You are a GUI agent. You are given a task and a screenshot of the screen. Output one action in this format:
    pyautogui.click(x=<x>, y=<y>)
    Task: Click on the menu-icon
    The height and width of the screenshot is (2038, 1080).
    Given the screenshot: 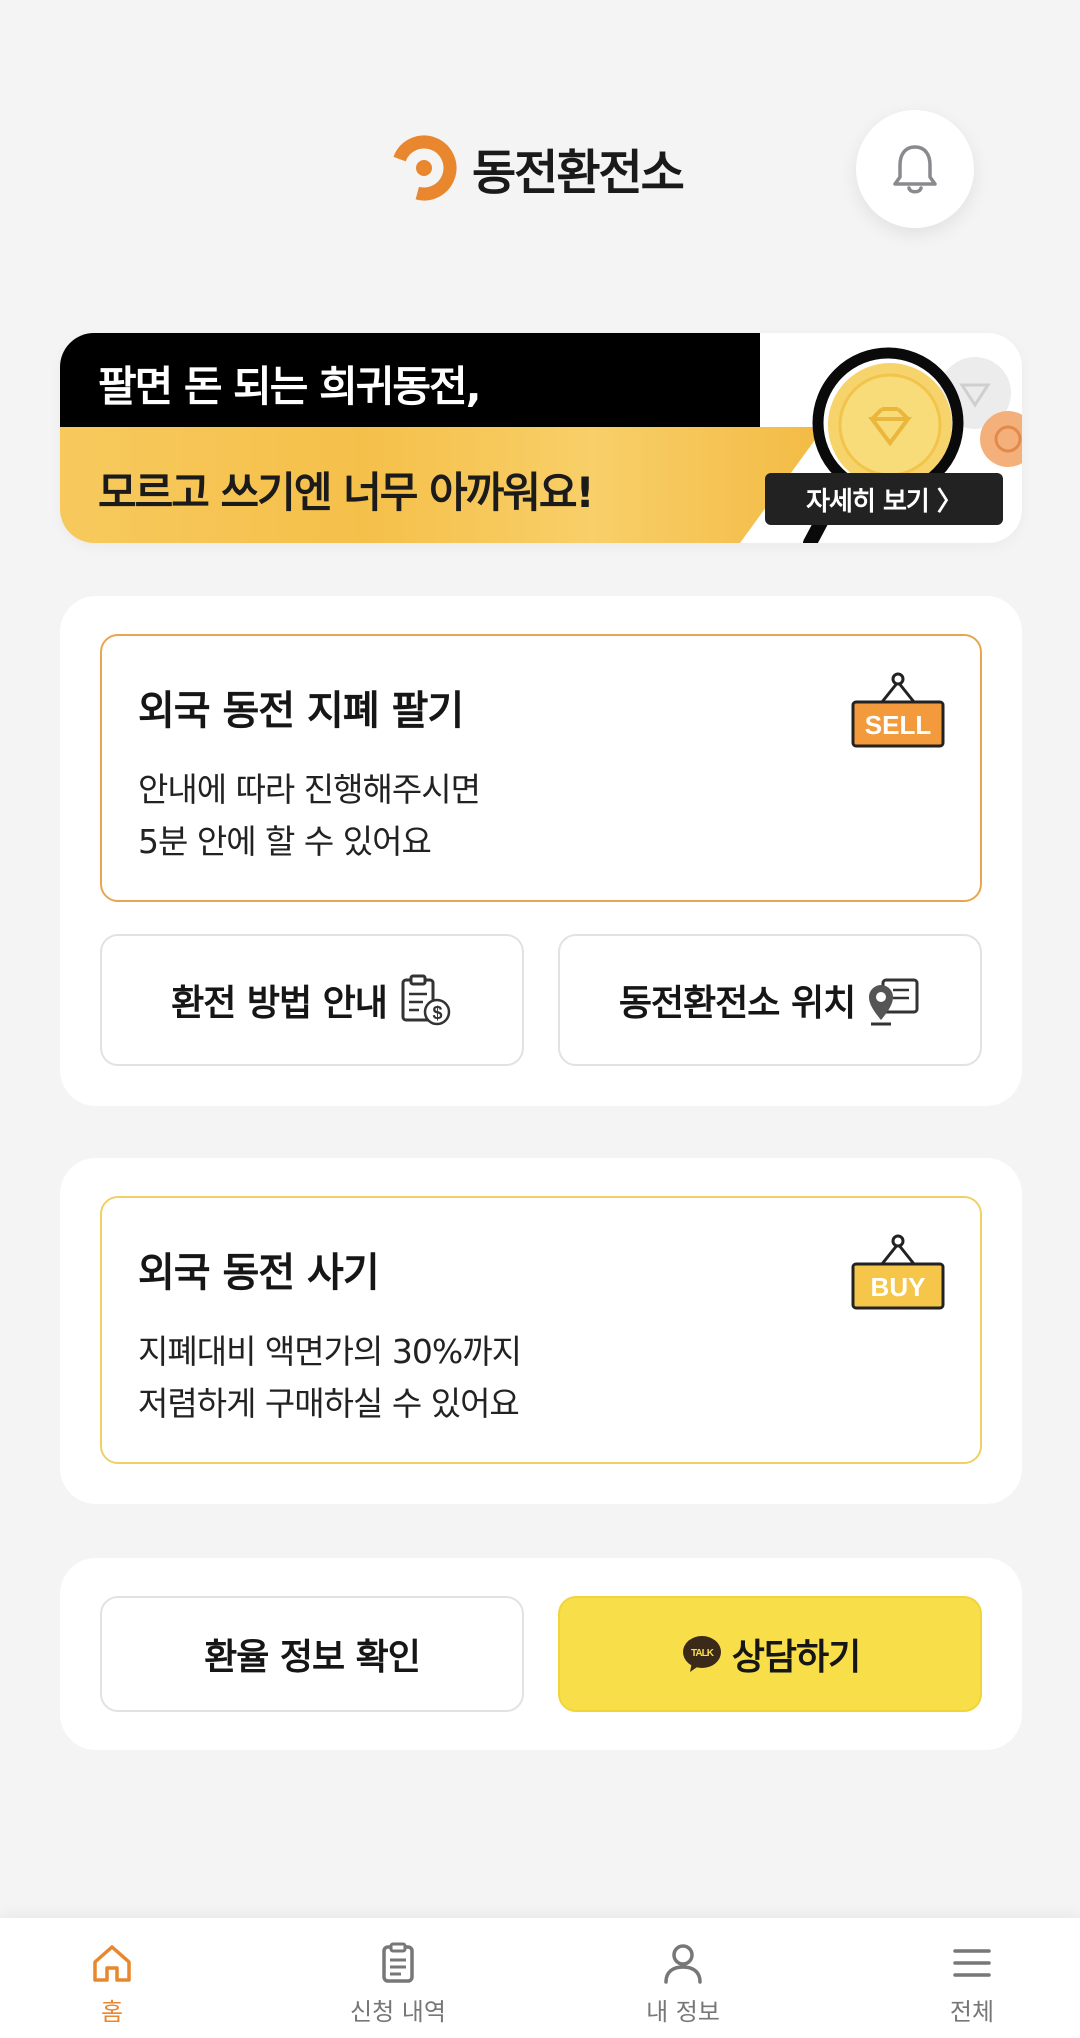 What is the action you would take?
    pyautogui.click(x=972, y=1963)
    